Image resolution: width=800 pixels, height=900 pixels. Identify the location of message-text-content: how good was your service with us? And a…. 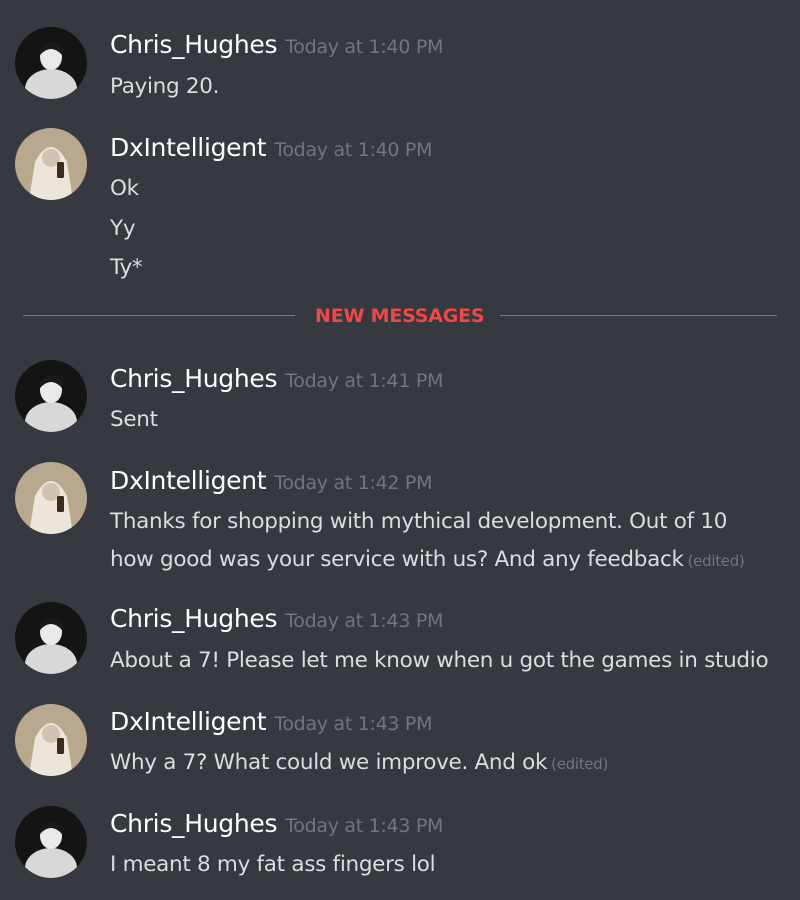
(397, 559).